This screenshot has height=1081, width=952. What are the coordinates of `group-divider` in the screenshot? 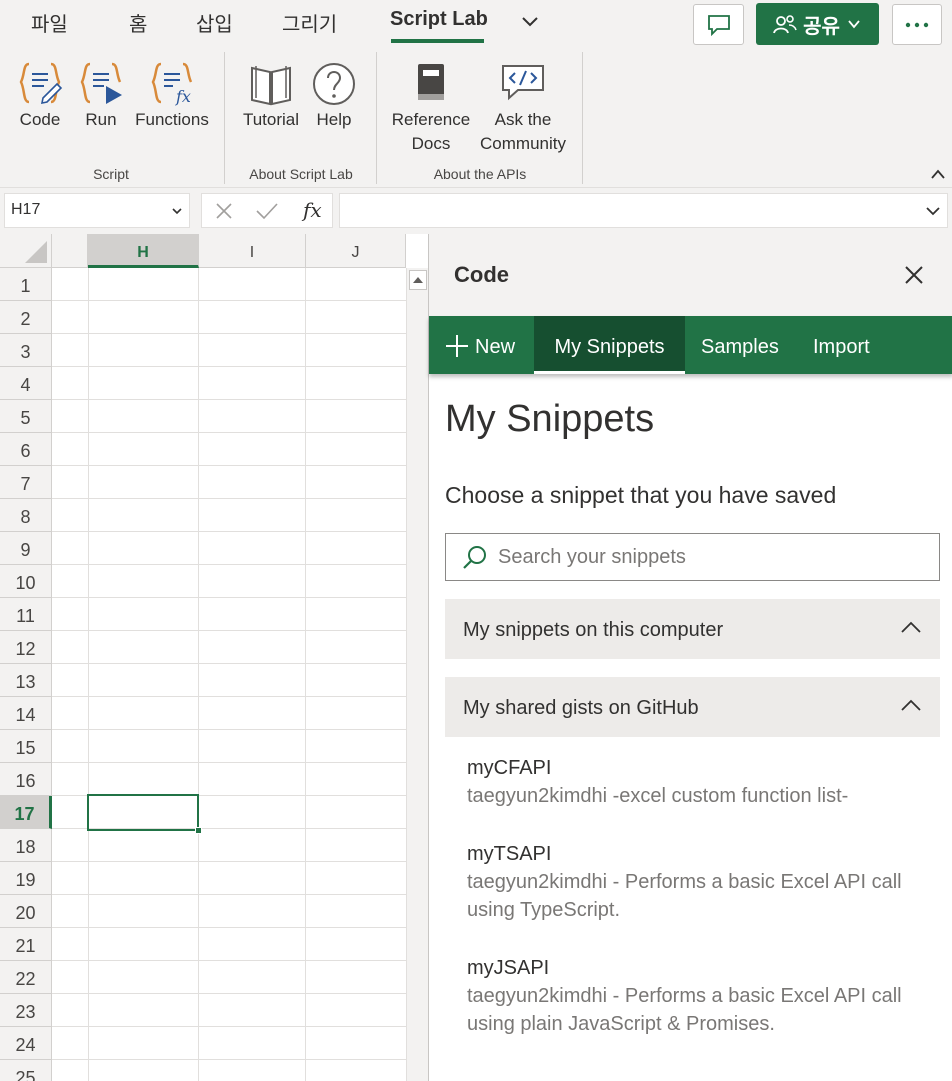 It's located at (224, 118).